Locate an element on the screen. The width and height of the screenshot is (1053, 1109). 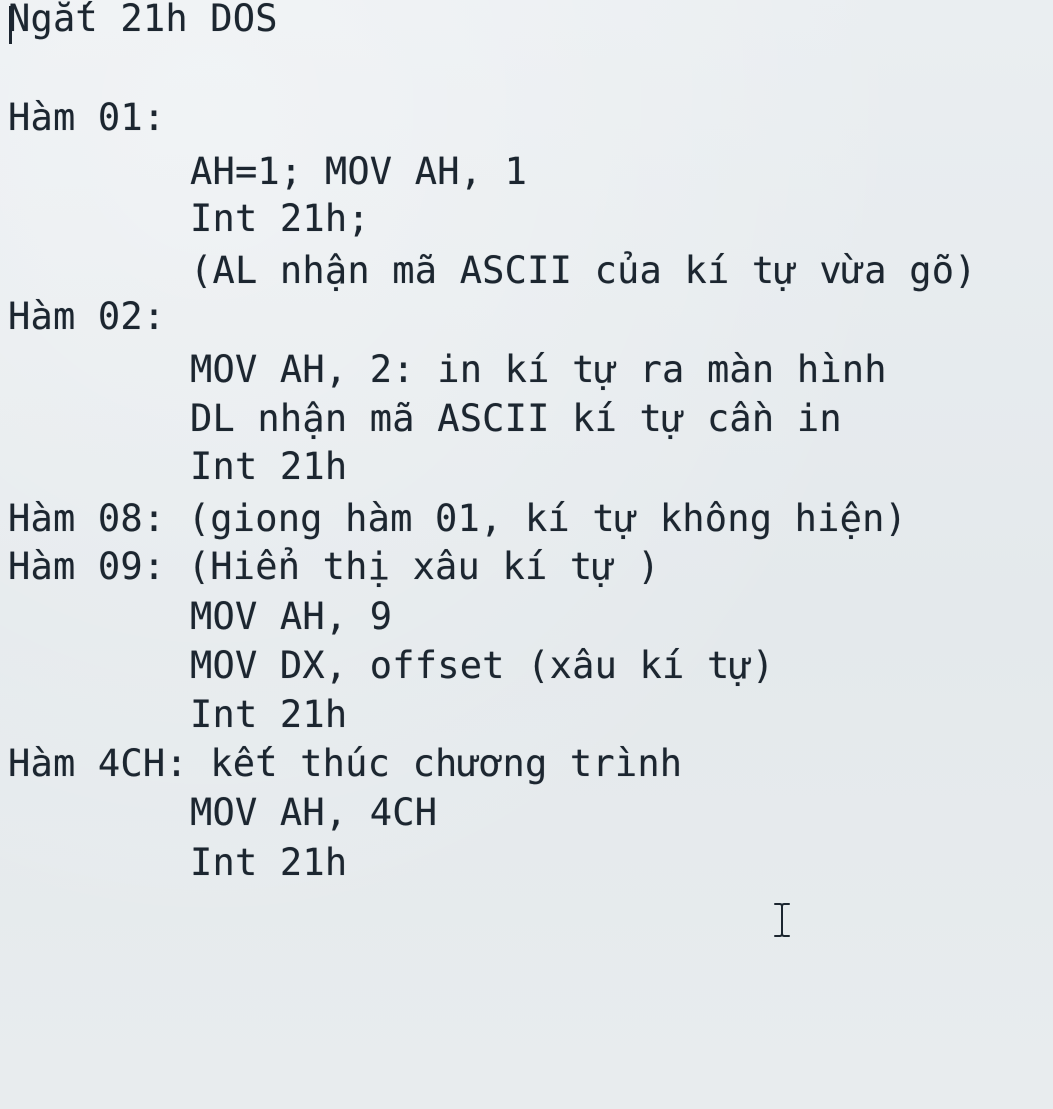
ibeam-cursor-icon is located at coordinates (782, 920).